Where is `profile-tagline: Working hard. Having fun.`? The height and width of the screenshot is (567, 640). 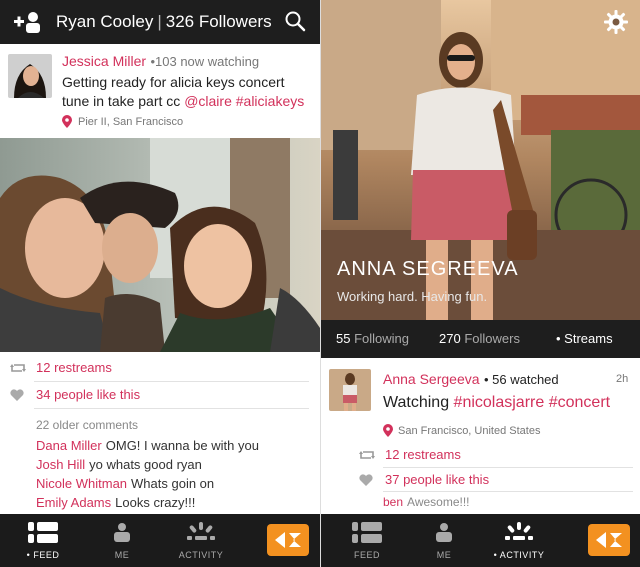
profile-tagline: Working hard. Having fun. is located at coordinates (412, 296).